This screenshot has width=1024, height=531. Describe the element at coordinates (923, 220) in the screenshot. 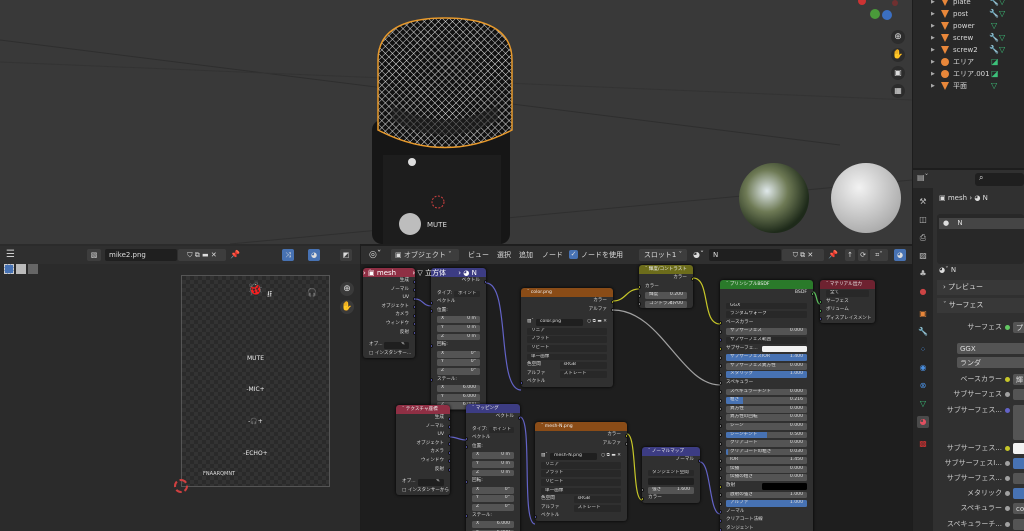

I see `render-tab-icon: ◫` at that location.